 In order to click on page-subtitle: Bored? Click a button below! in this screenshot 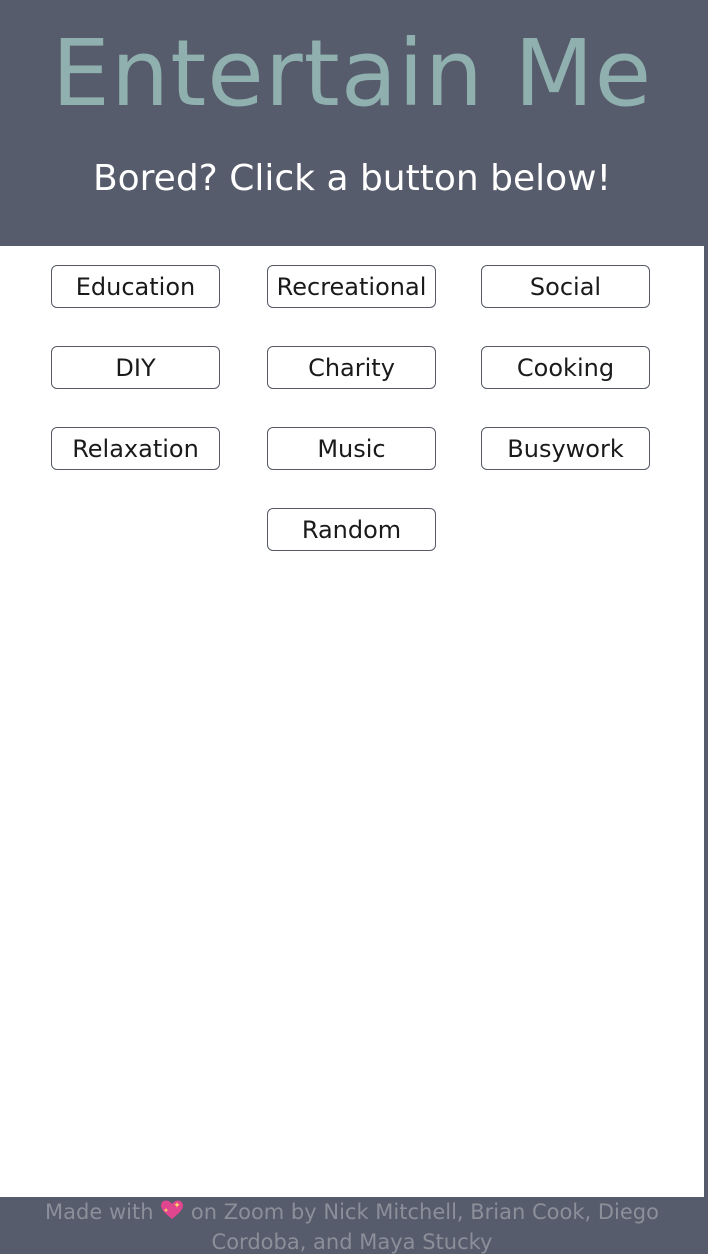, I will do `click(352, 178)`.